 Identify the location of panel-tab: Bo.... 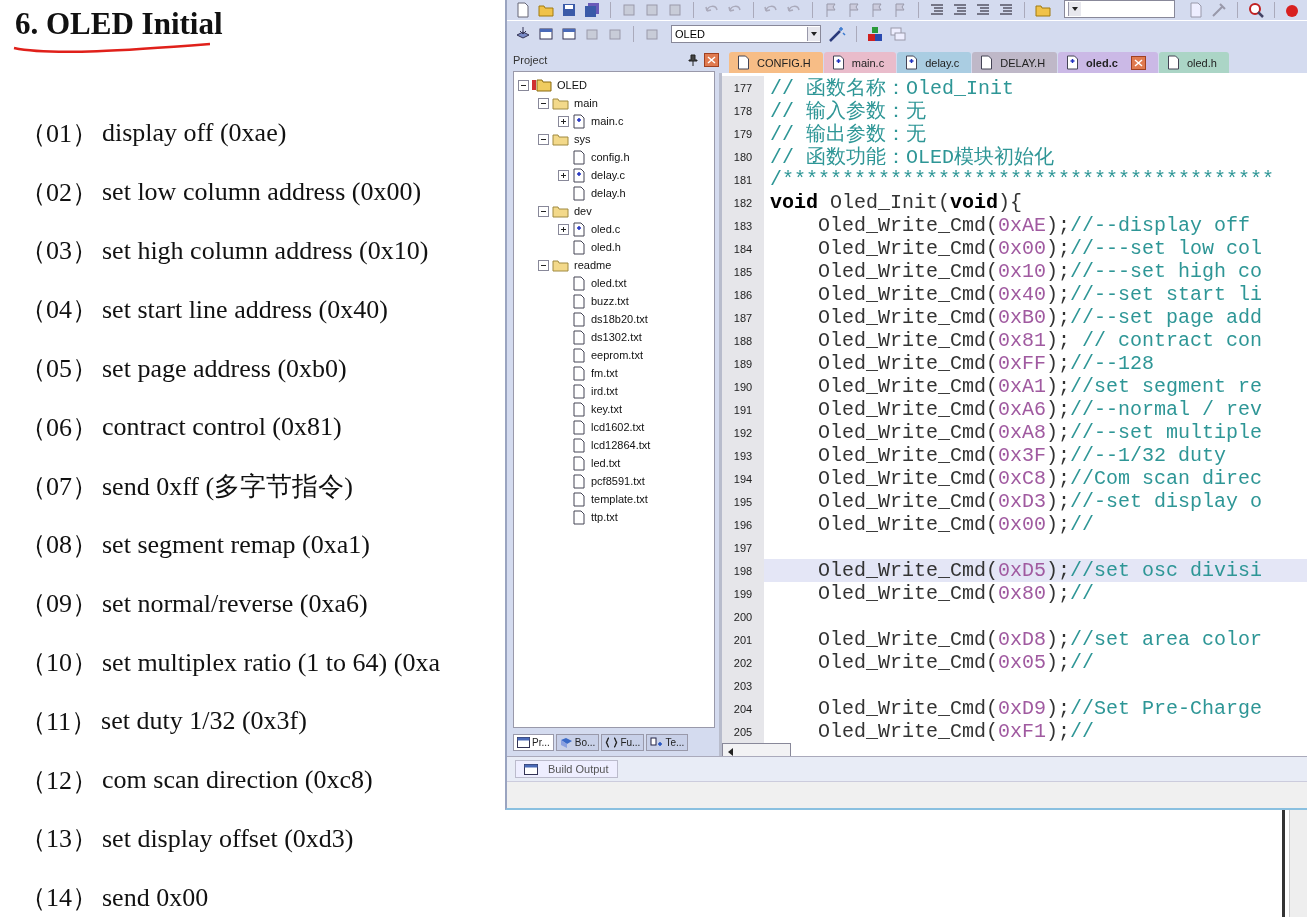
(577, 742).